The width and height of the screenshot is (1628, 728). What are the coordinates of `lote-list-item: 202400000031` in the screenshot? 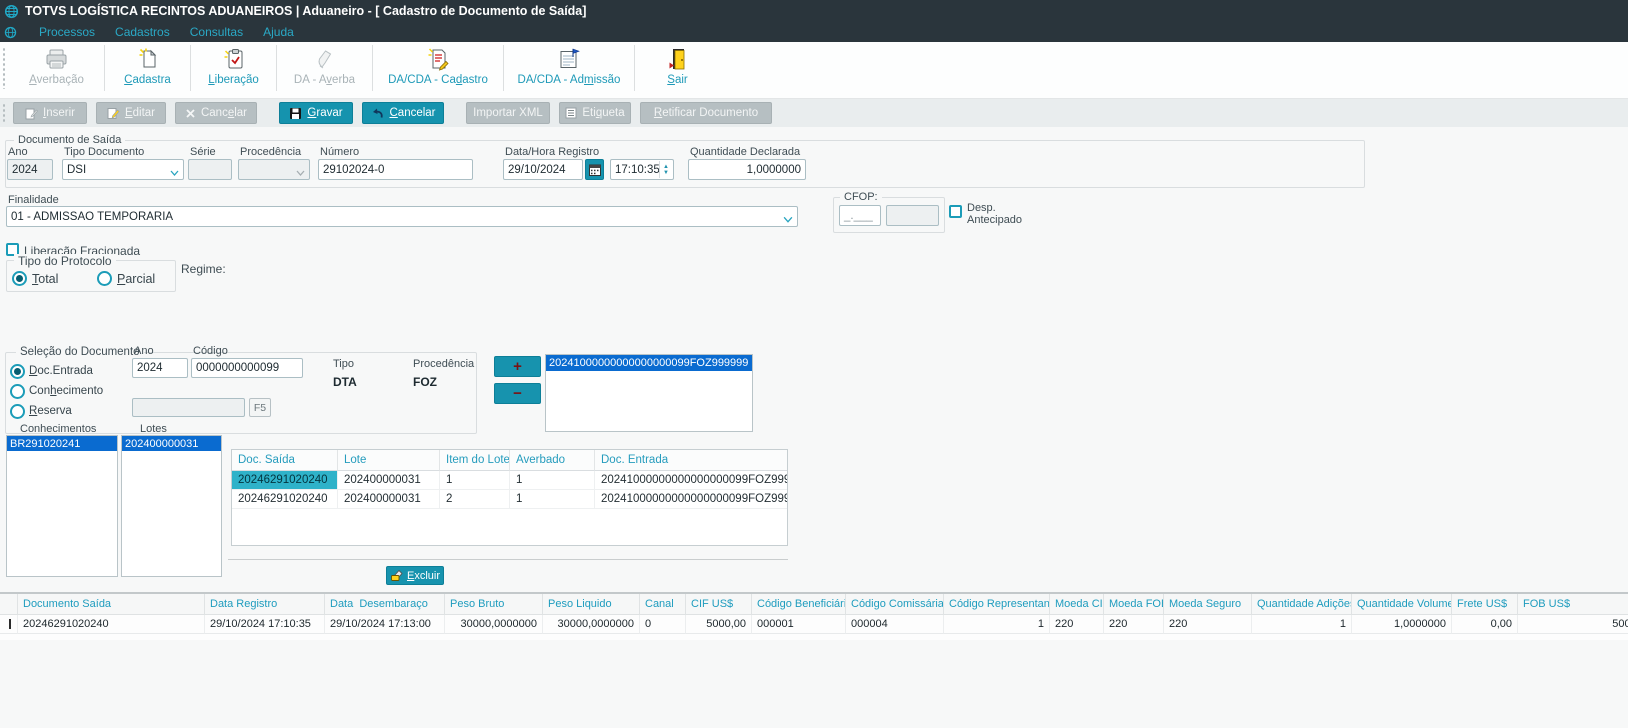 It's located at (171, 443).